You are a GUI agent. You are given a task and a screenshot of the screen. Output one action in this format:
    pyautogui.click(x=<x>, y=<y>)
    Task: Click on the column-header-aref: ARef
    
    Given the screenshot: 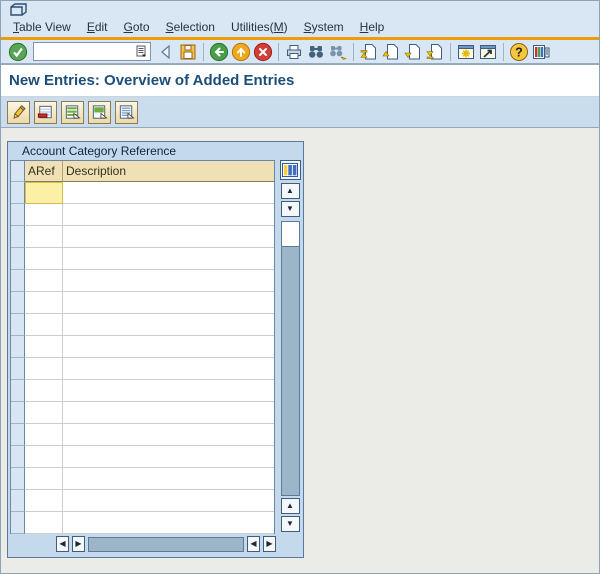 What is the action you would take?
    pyautogui.click(x=44, y=171)
    